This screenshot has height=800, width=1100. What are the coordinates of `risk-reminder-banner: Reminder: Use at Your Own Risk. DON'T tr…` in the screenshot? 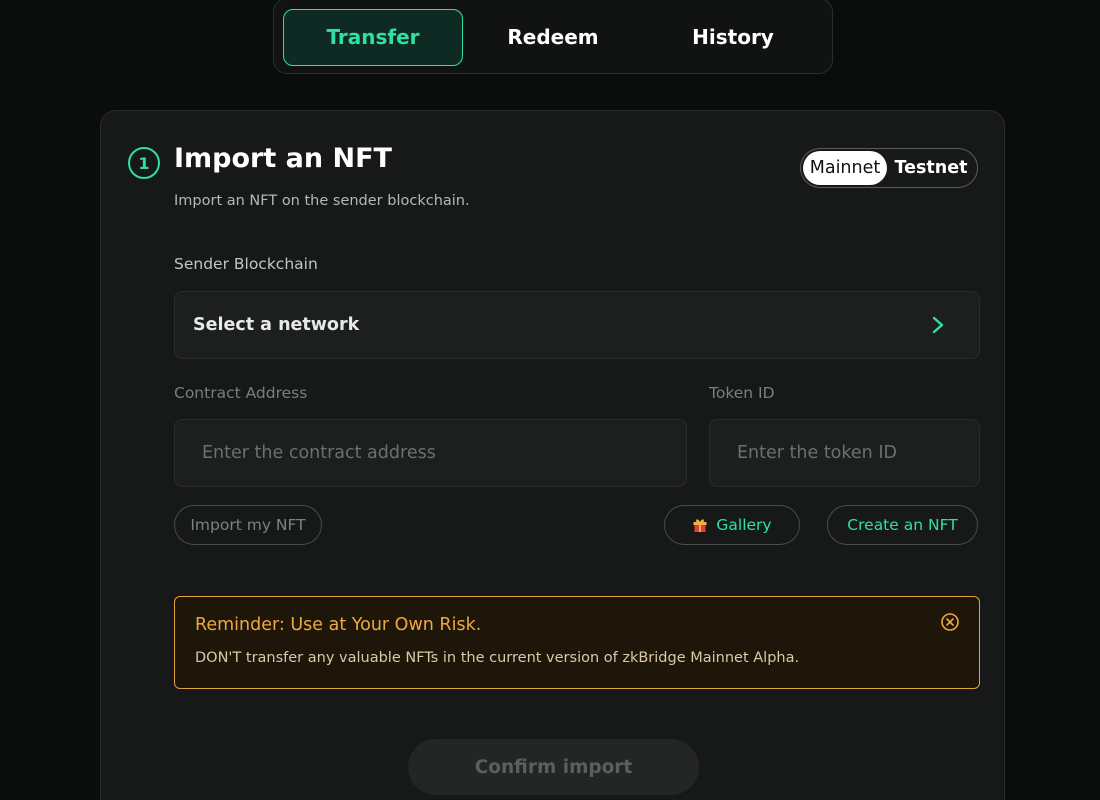 It's located at (577, 642).